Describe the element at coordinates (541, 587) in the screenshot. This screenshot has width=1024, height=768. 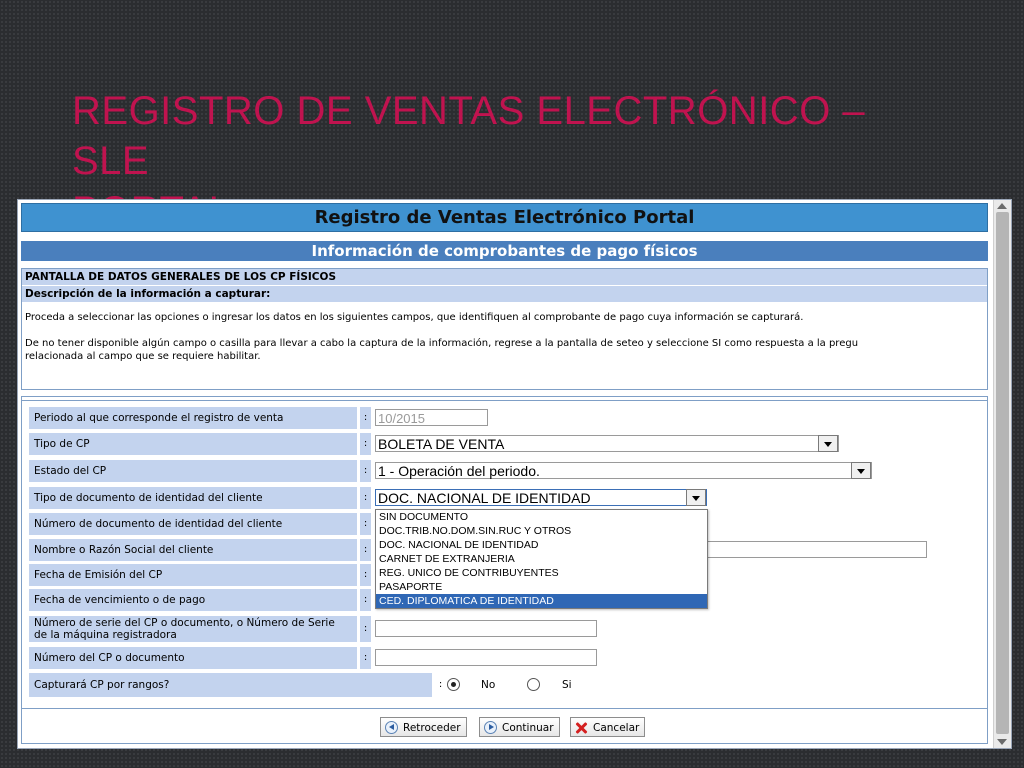
I see `dropdown-option: PASAPORTE` at that location.